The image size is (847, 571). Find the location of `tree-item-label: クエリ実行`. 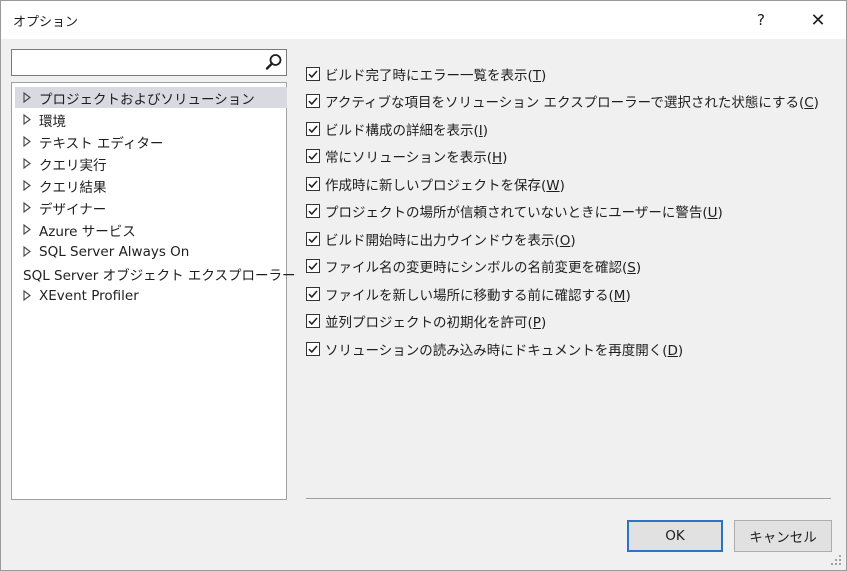

tree-item-label: クエリ実行 is located at coordinates (73, 165).